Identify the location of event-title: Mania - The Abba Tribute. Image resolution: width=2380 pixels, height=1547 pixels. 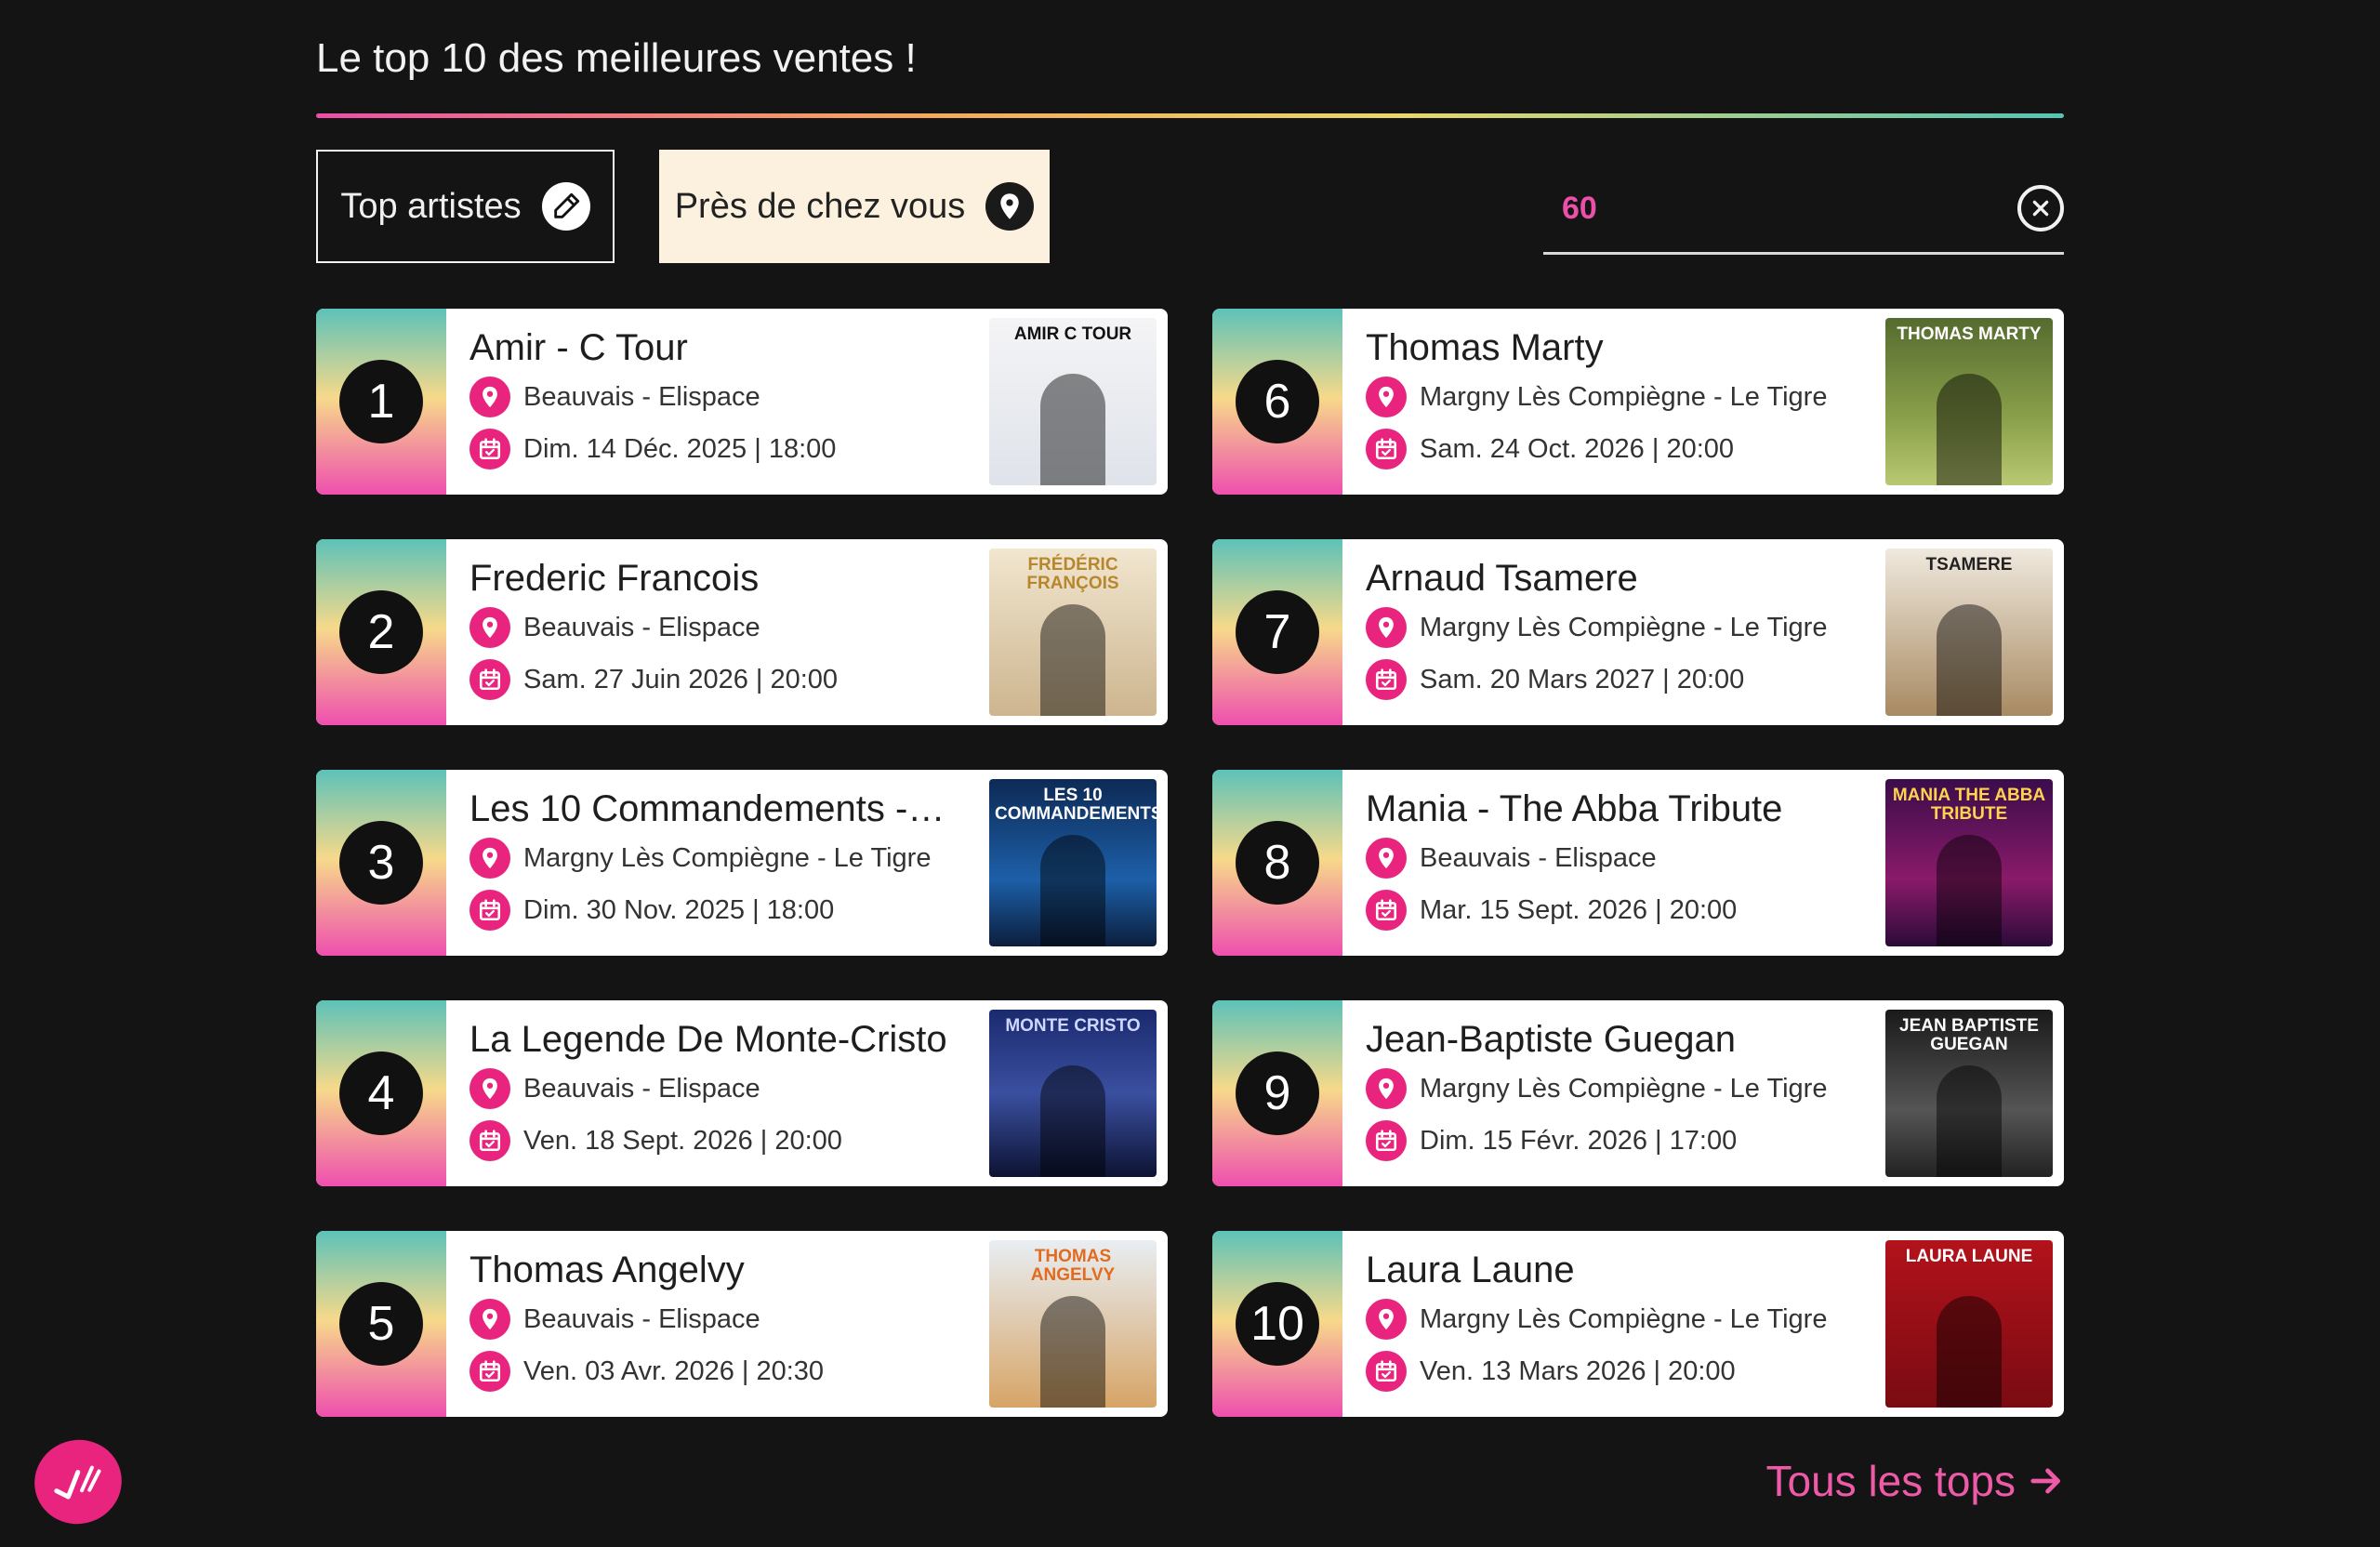
(1626, 809).